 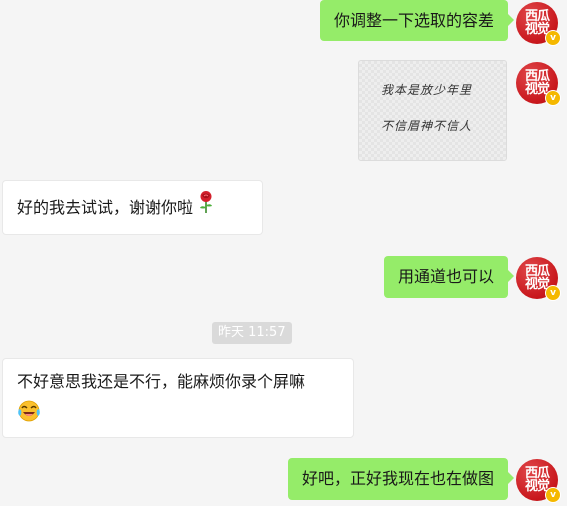 I want to click on message-text: 不好意思我还是不行，能麻烦你录个屏嘛, so click(x=161, y=381).